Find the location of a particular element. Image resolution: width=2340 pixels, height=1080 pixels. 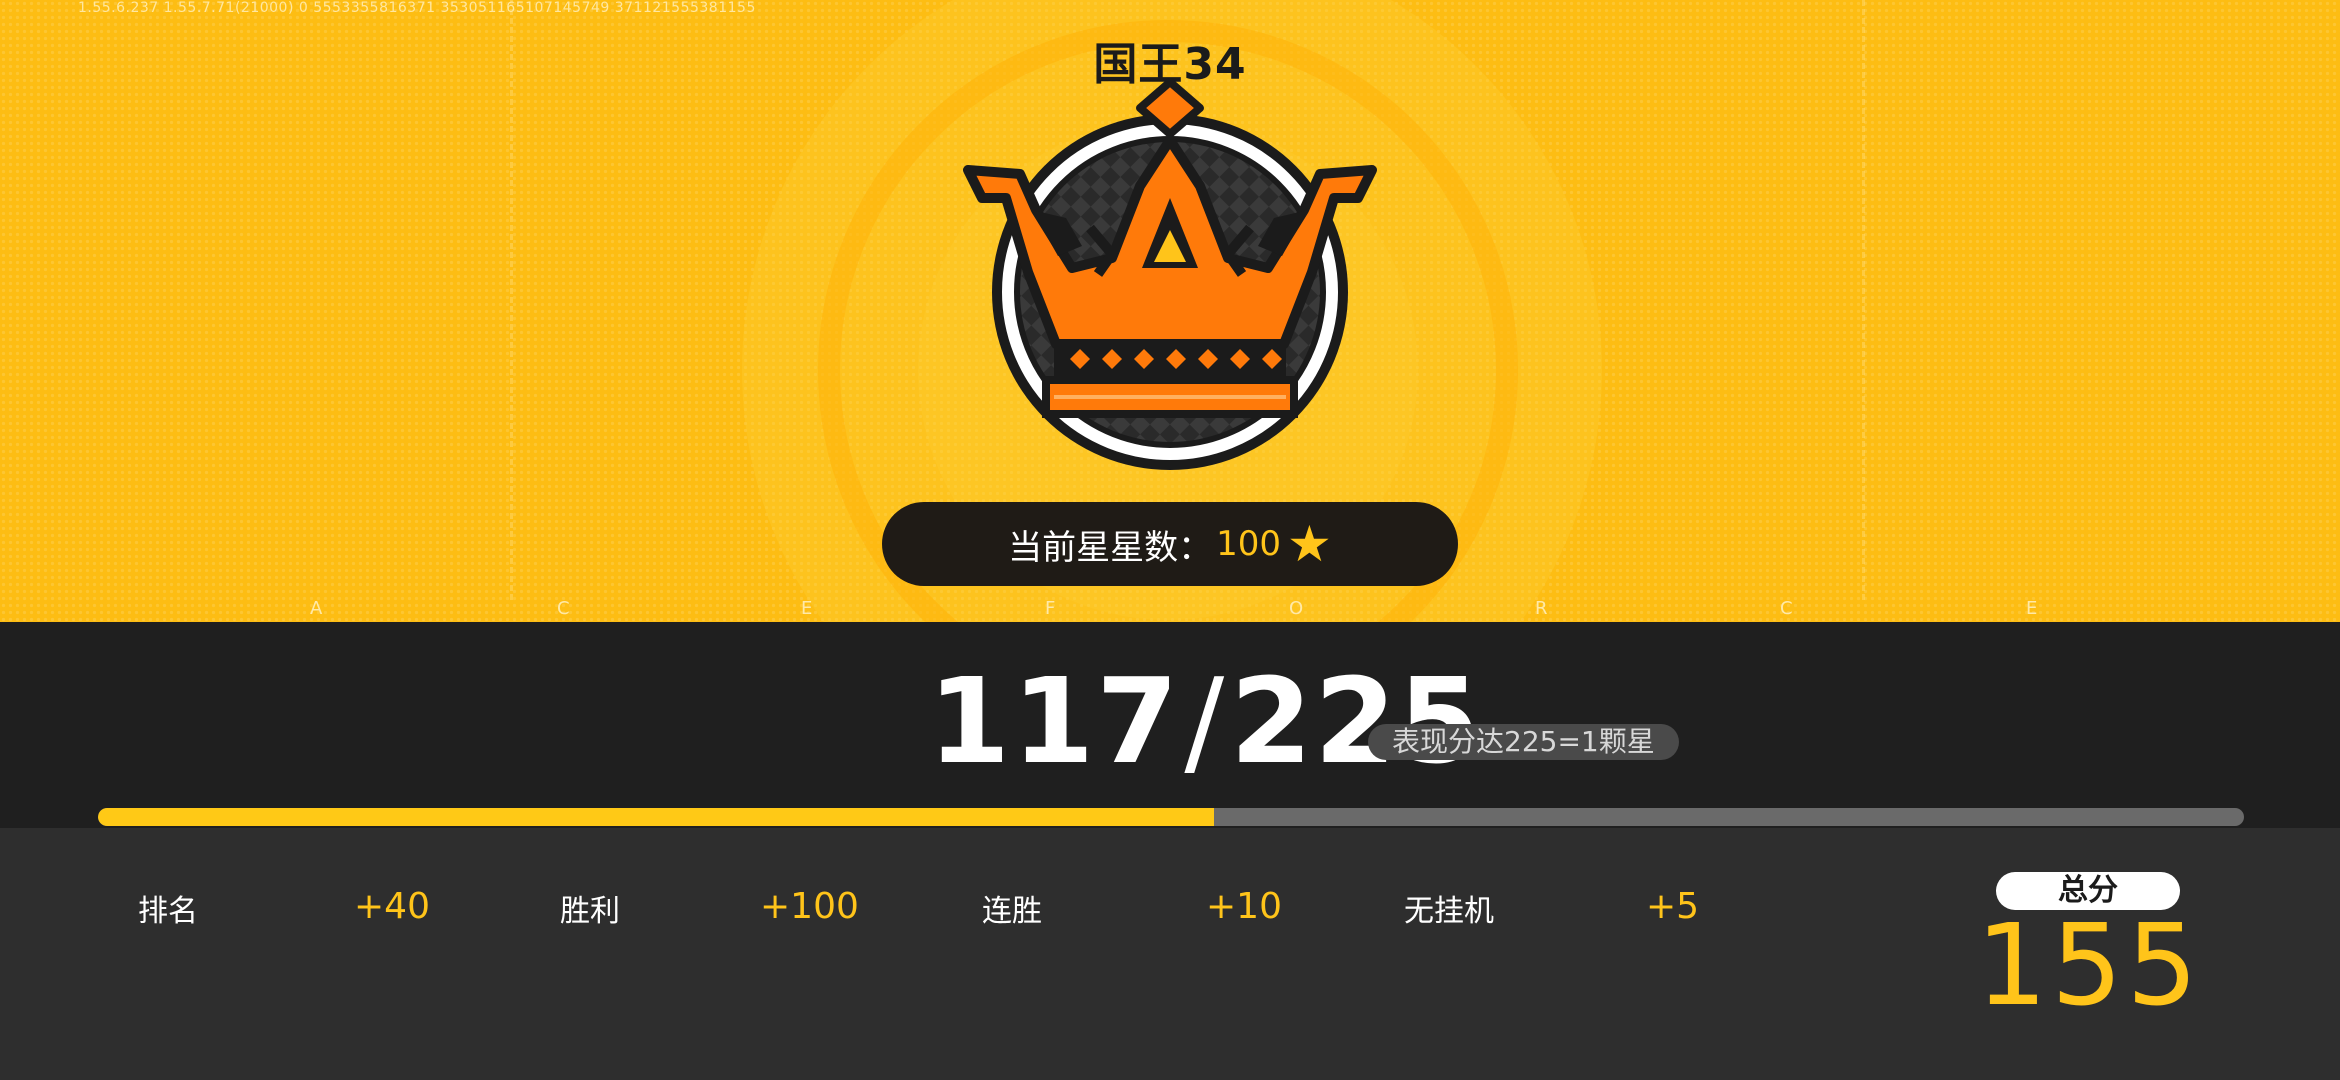

score-value-win-streak: +10 is located at coordinates (1244, 906).